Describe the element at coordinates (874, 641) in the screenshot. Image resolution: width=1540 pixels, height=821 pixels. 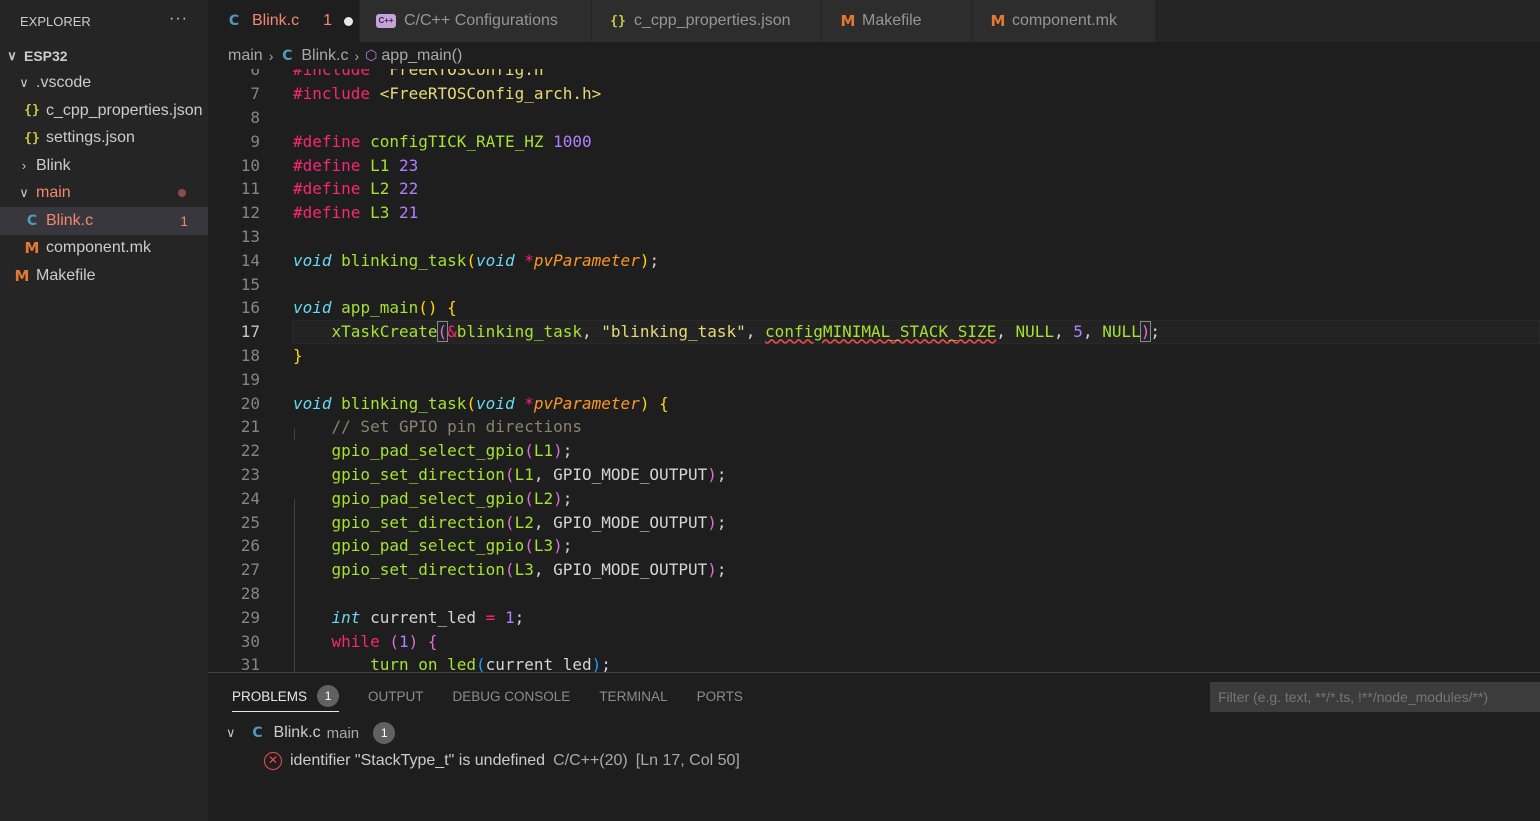
I see `code-line: 30 while (1) {` at that location.